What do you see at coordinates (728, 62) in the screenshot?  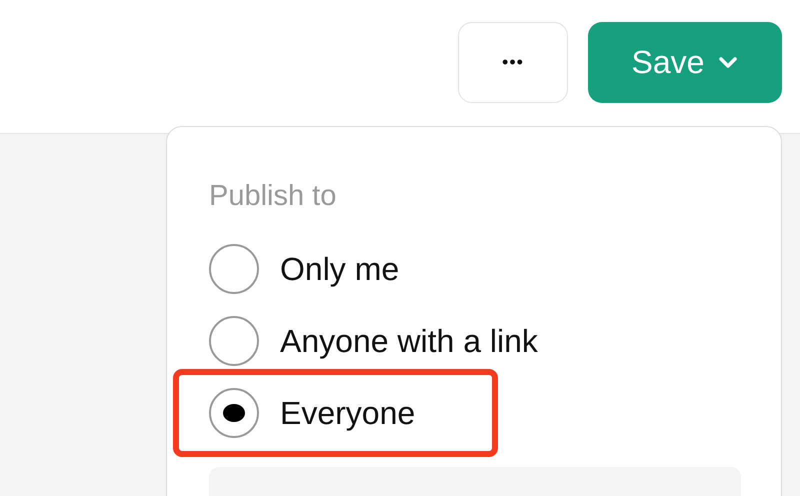 I see `chevron-down-icon` at bounding box center [728, 62].